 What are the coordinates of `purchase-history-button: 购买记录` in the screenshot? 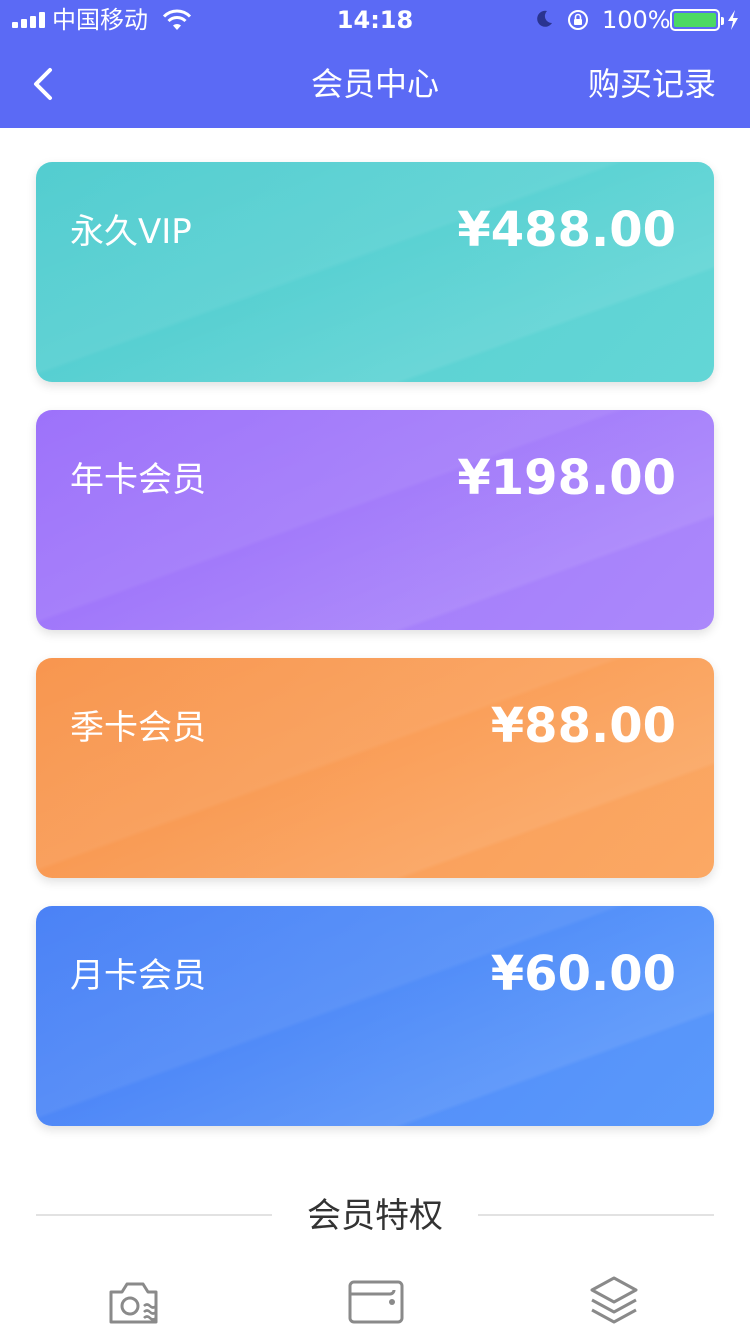 It's located at (652, 84).